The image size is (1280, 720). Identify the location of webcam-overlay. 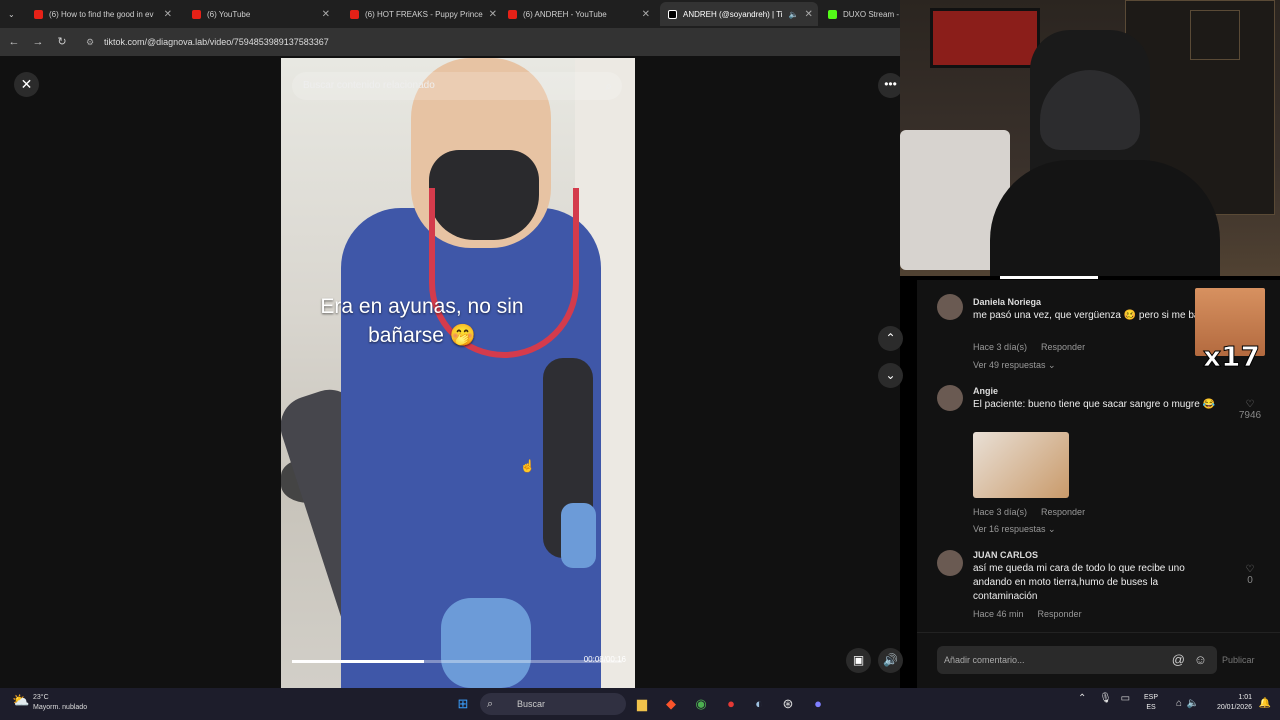
(1090, 138).